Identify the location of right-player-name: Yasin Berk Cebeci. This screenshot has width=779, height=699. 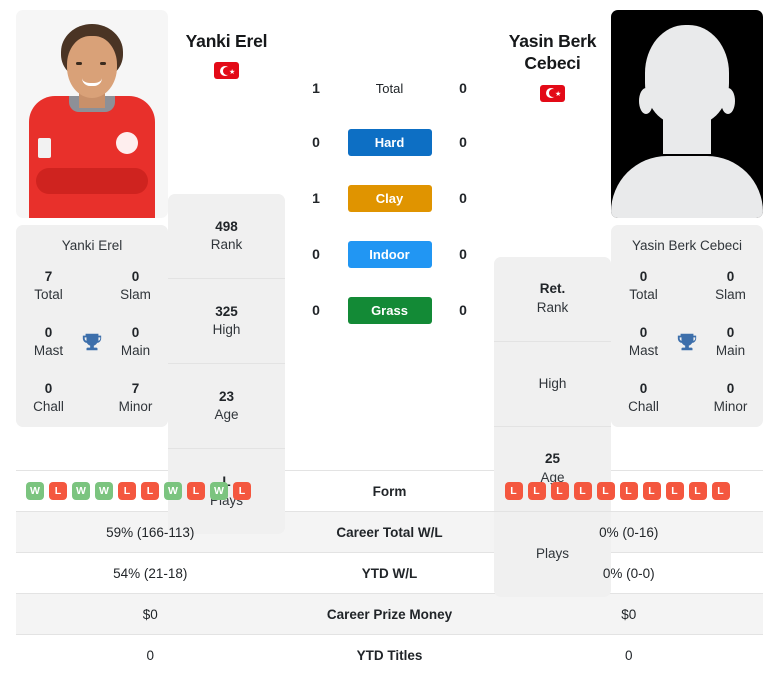
(552, 52).